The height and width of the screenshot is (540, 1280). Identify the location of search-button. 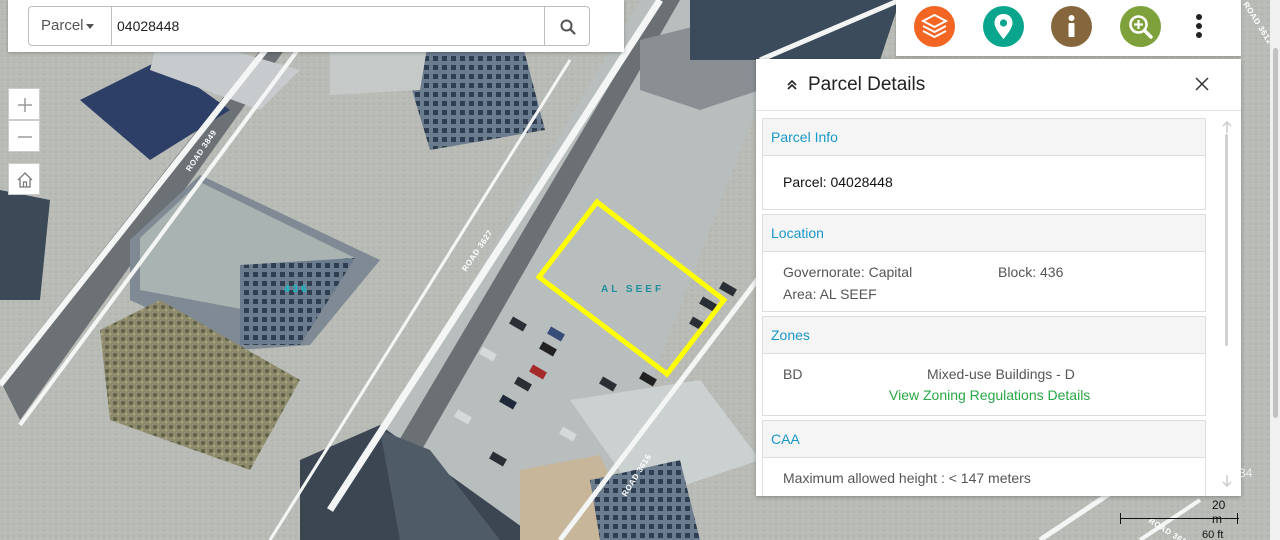
(567, 26).